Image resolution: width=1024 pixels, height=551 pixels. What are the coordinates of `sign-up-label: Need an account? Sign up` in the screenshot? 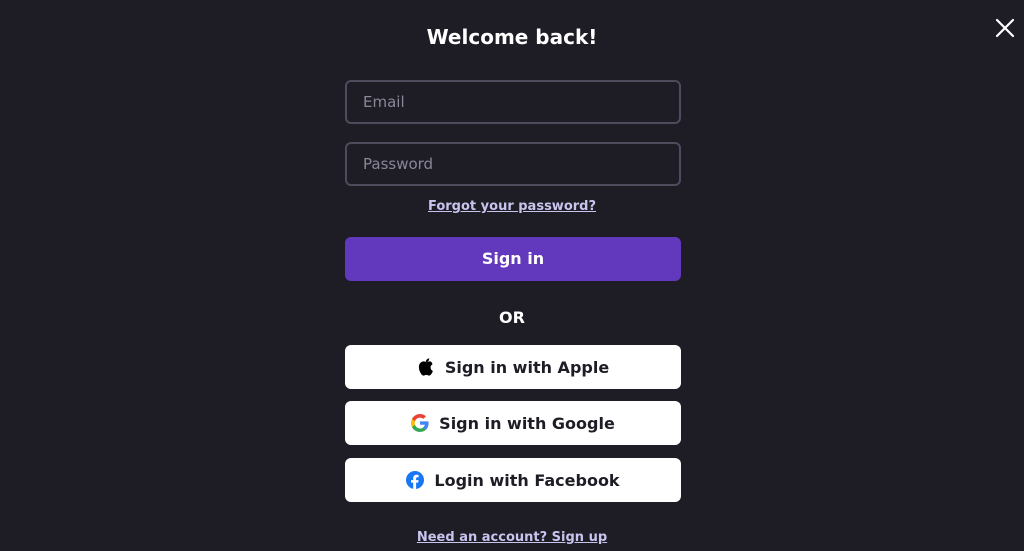 It's located at (512, 537).